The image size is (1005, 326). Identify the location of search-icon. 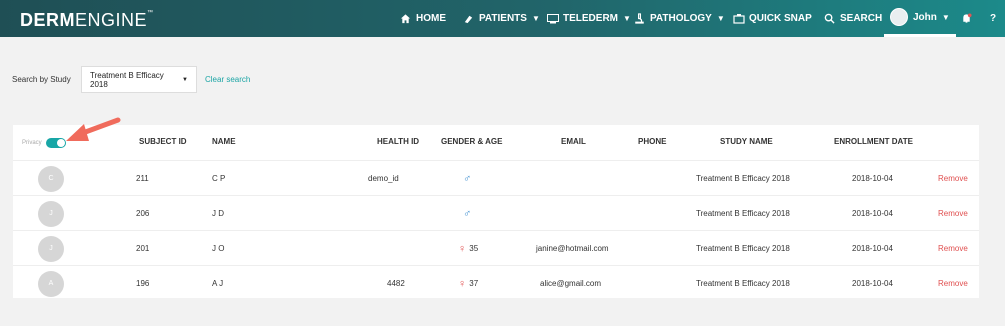
(829, 18).